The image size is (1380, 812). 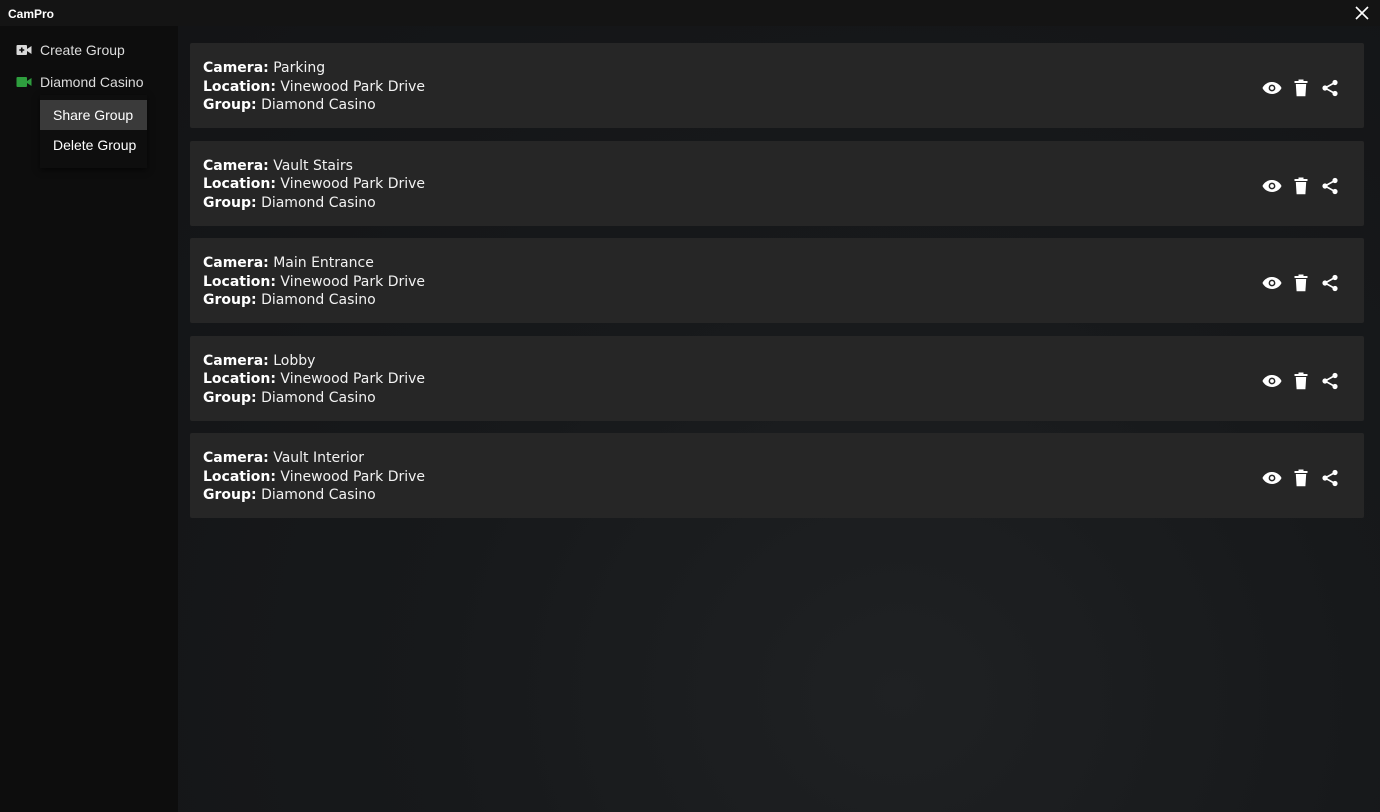 What do you see at coordinates (294, 360) in the screenshot?
I see `camera-name: Lobby` at bounding box center [294, 360].